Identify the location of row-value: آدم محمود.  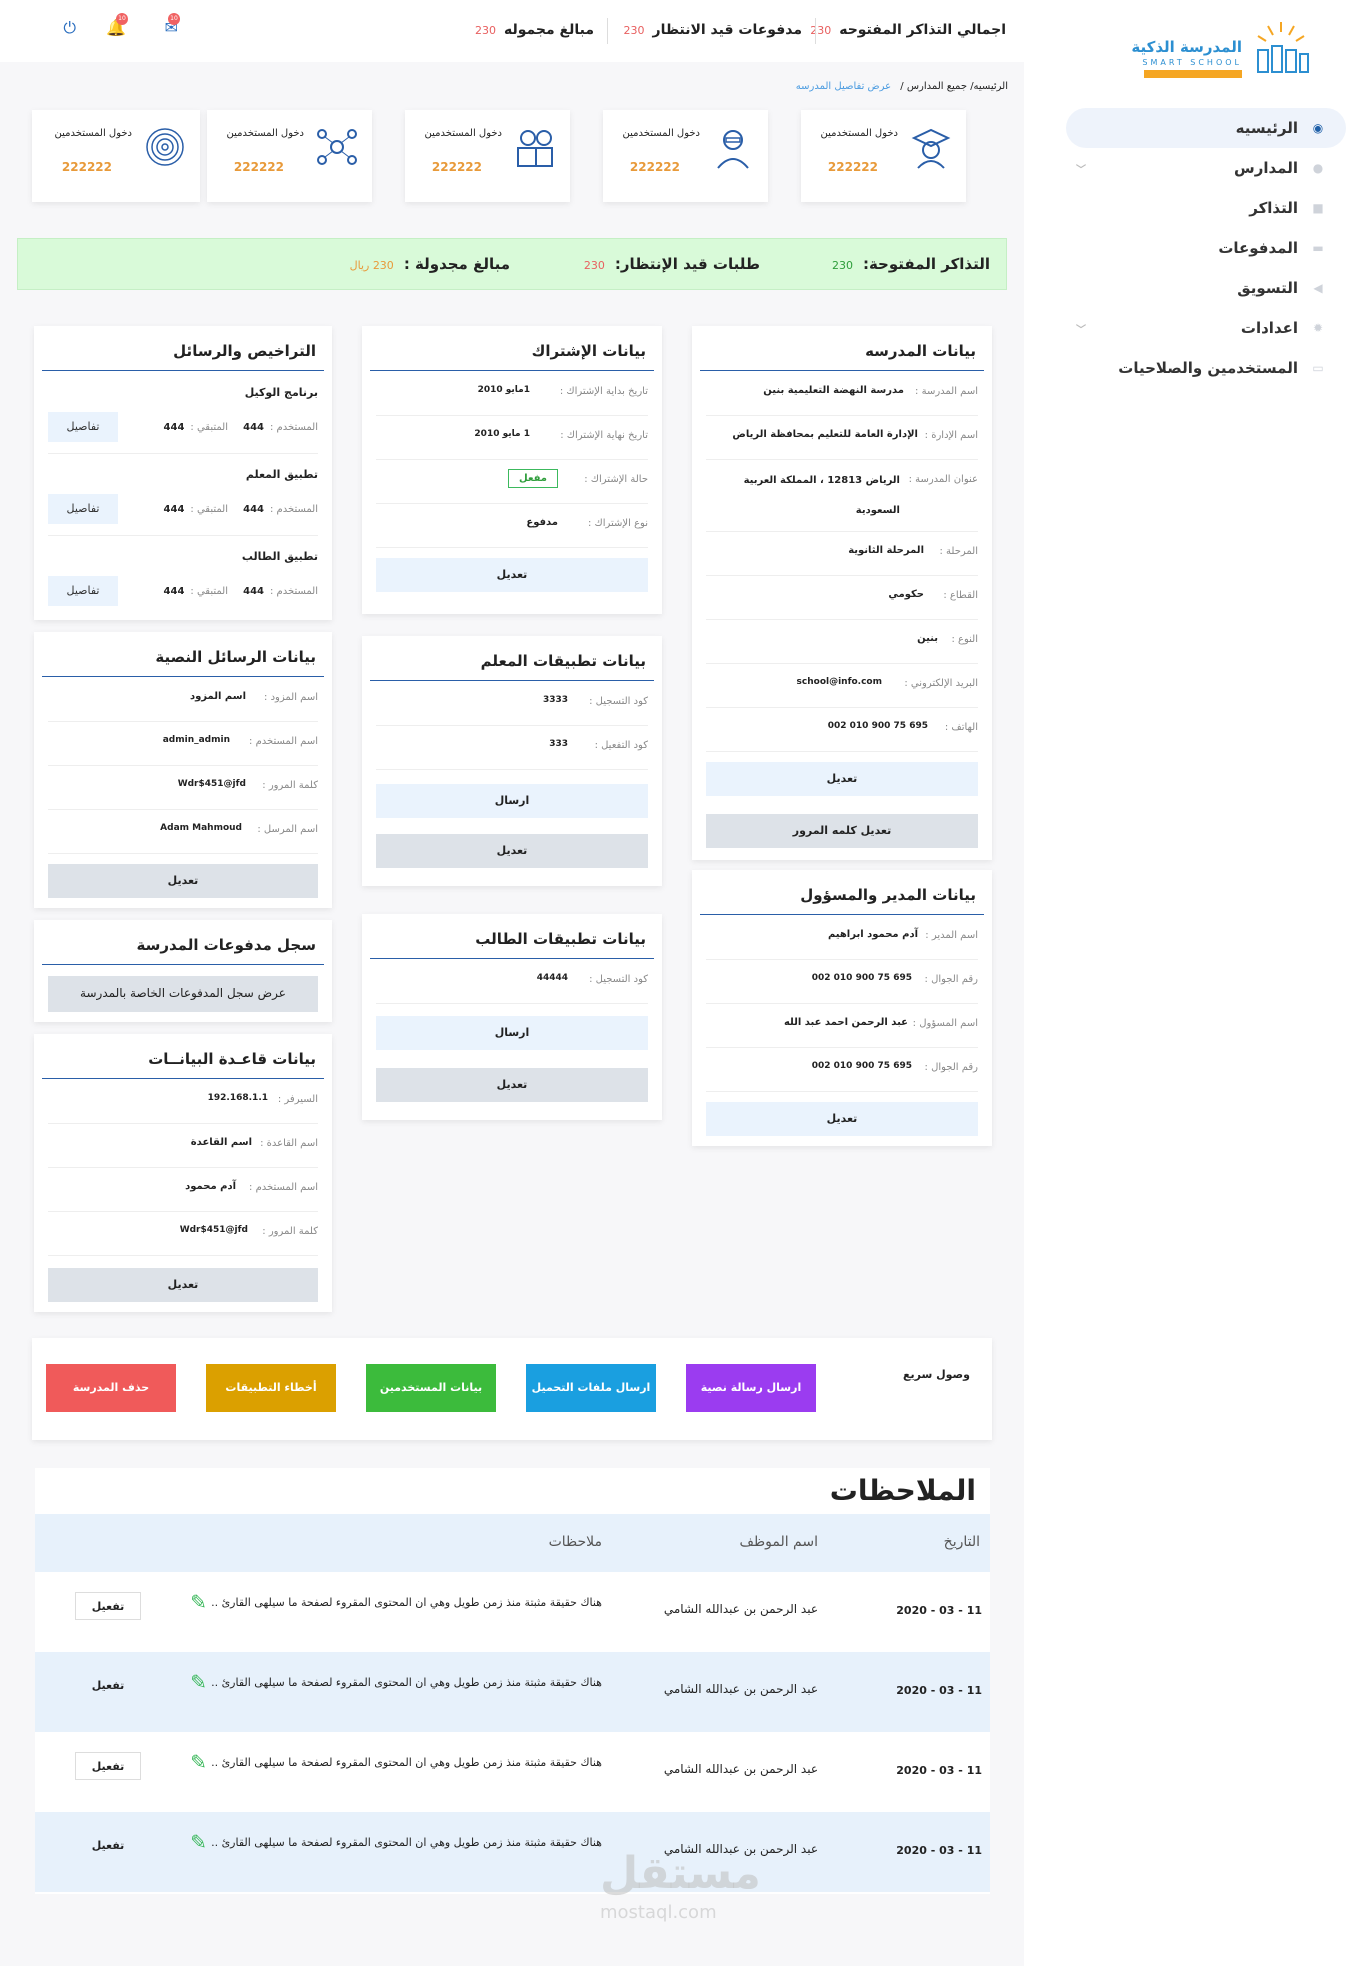
(210, 1186).